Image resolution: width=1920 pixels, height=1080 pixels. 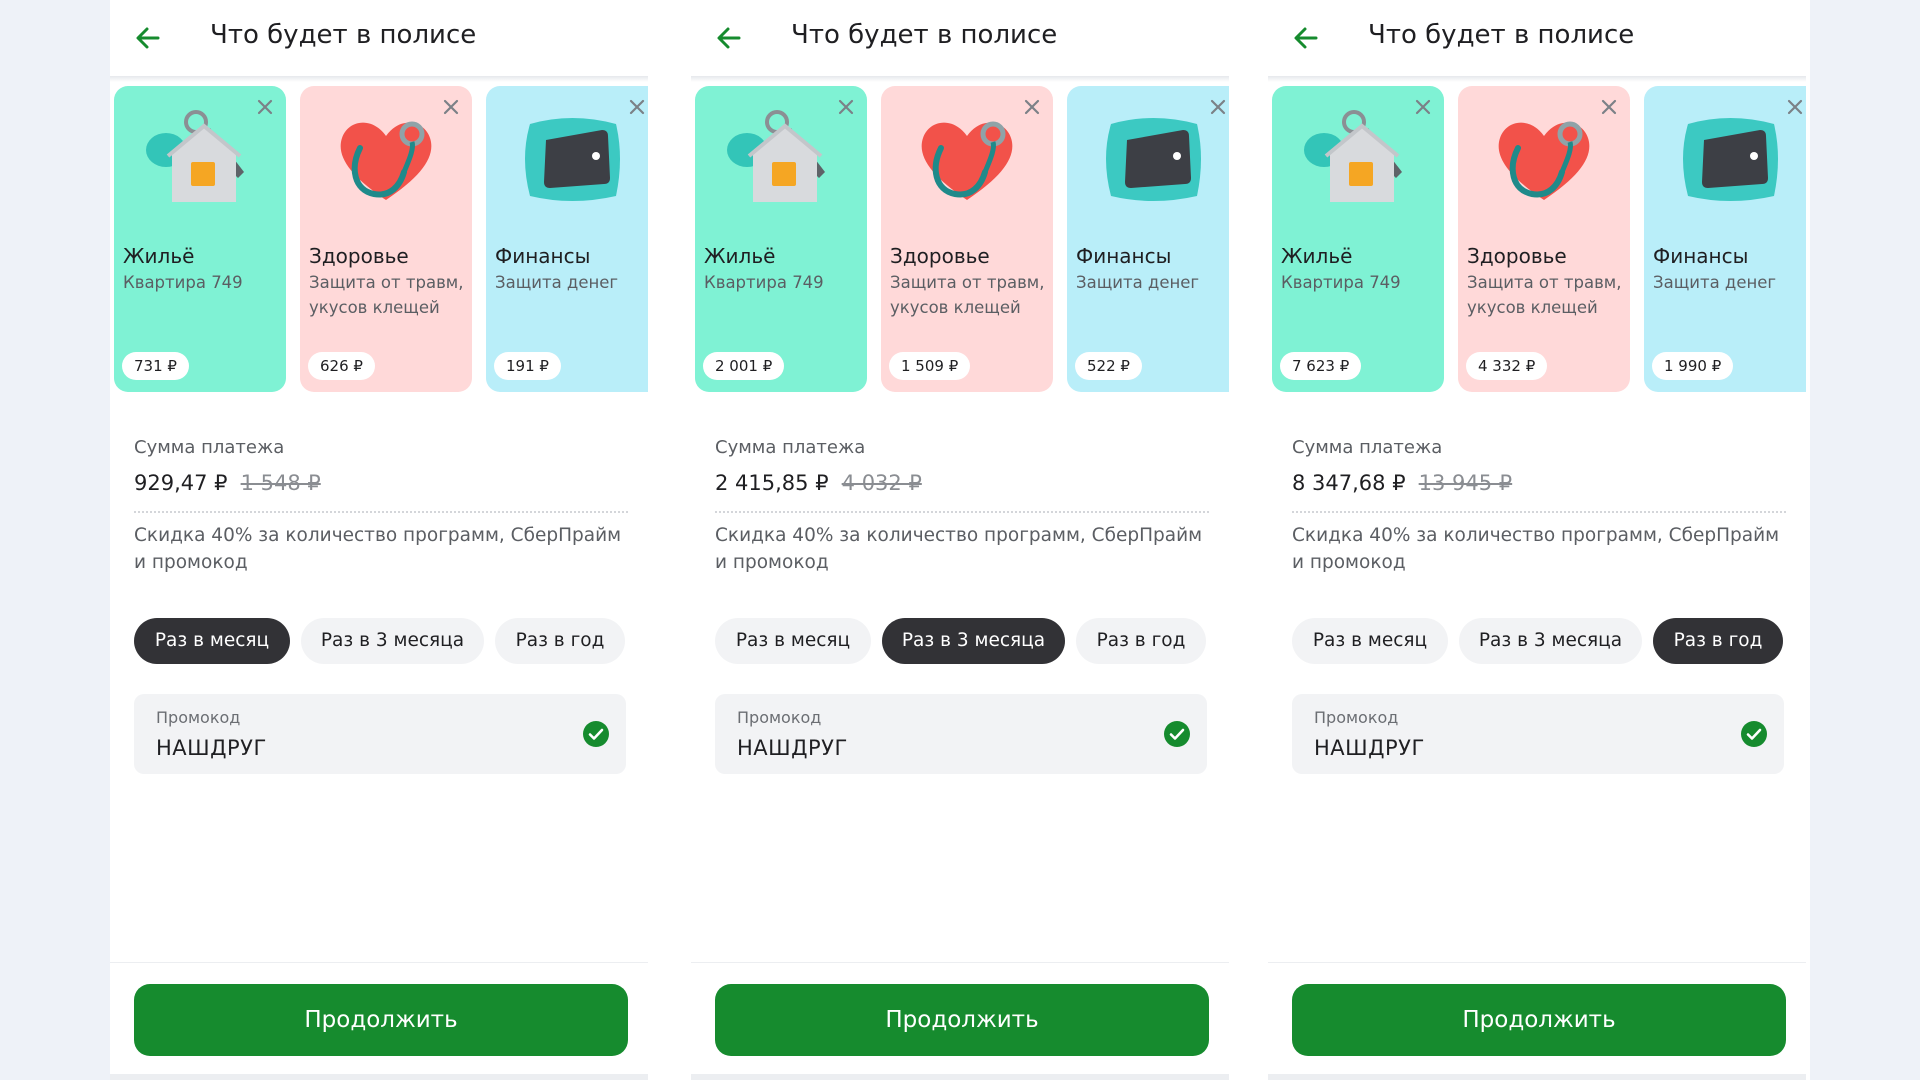 I want to click on payment-old-amount: 13 945 ₽, so click(x=1465, y=483).